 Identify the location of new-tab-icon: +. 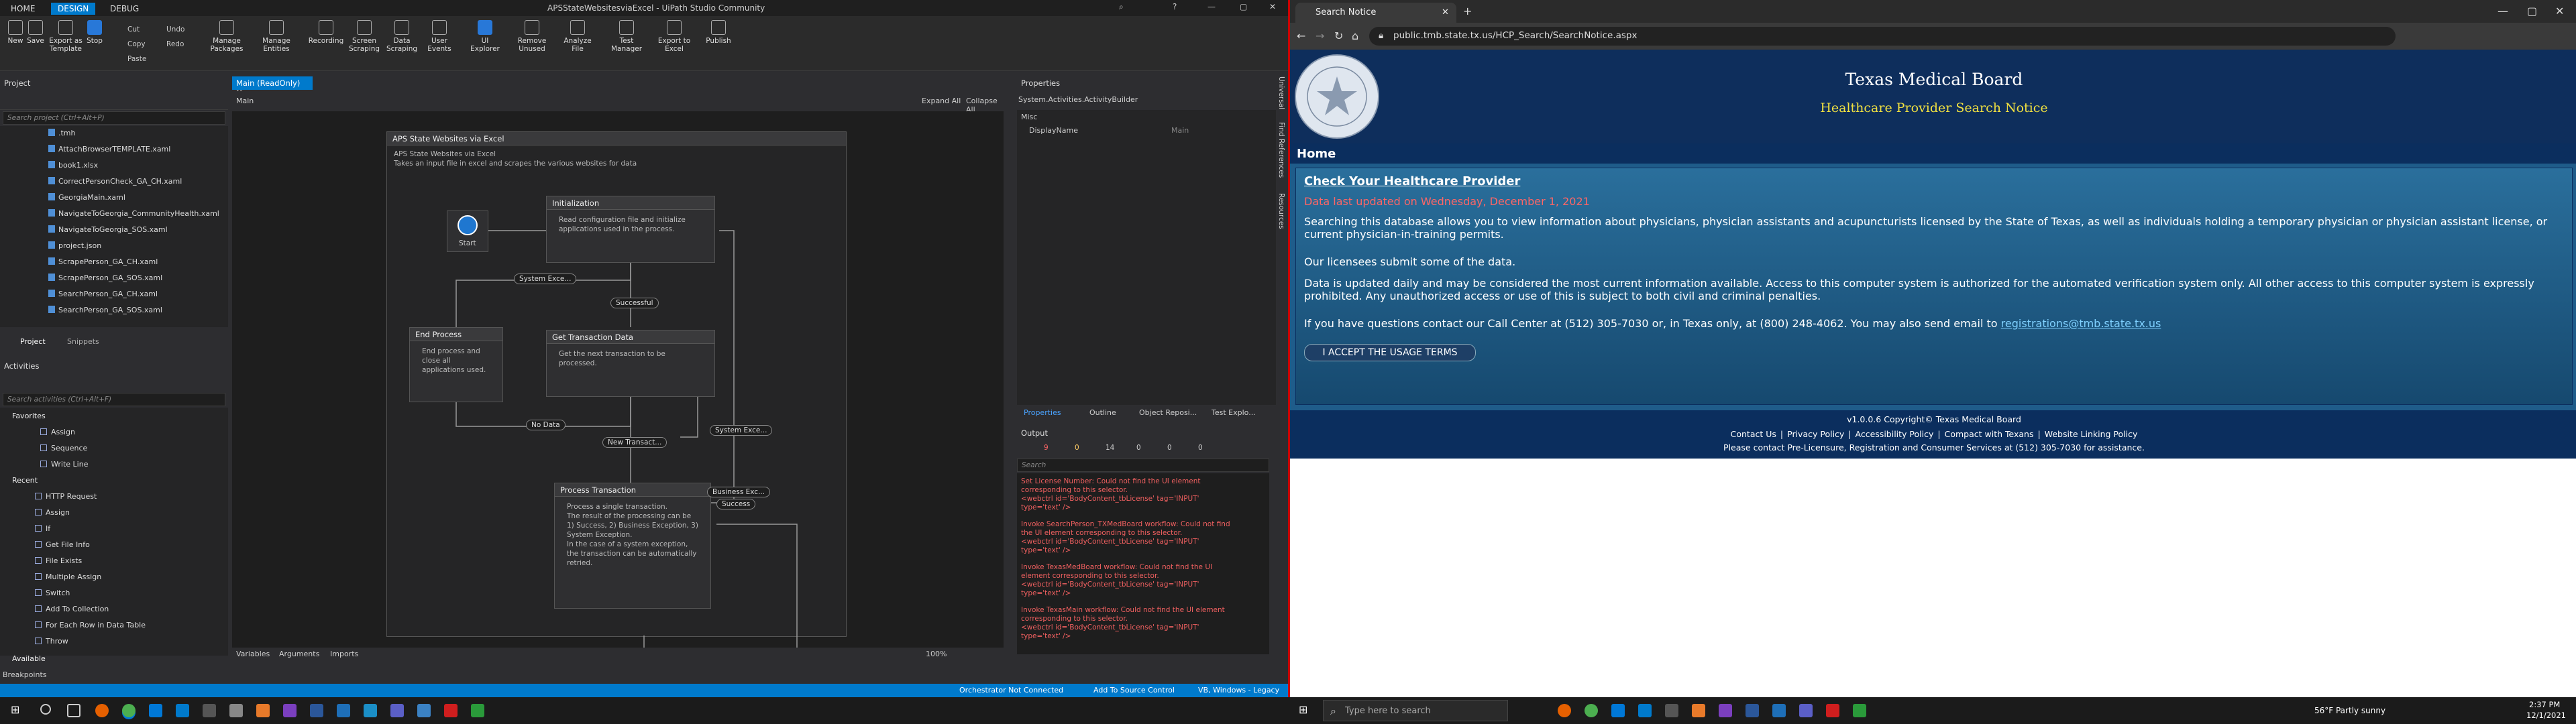
(1467, 11).